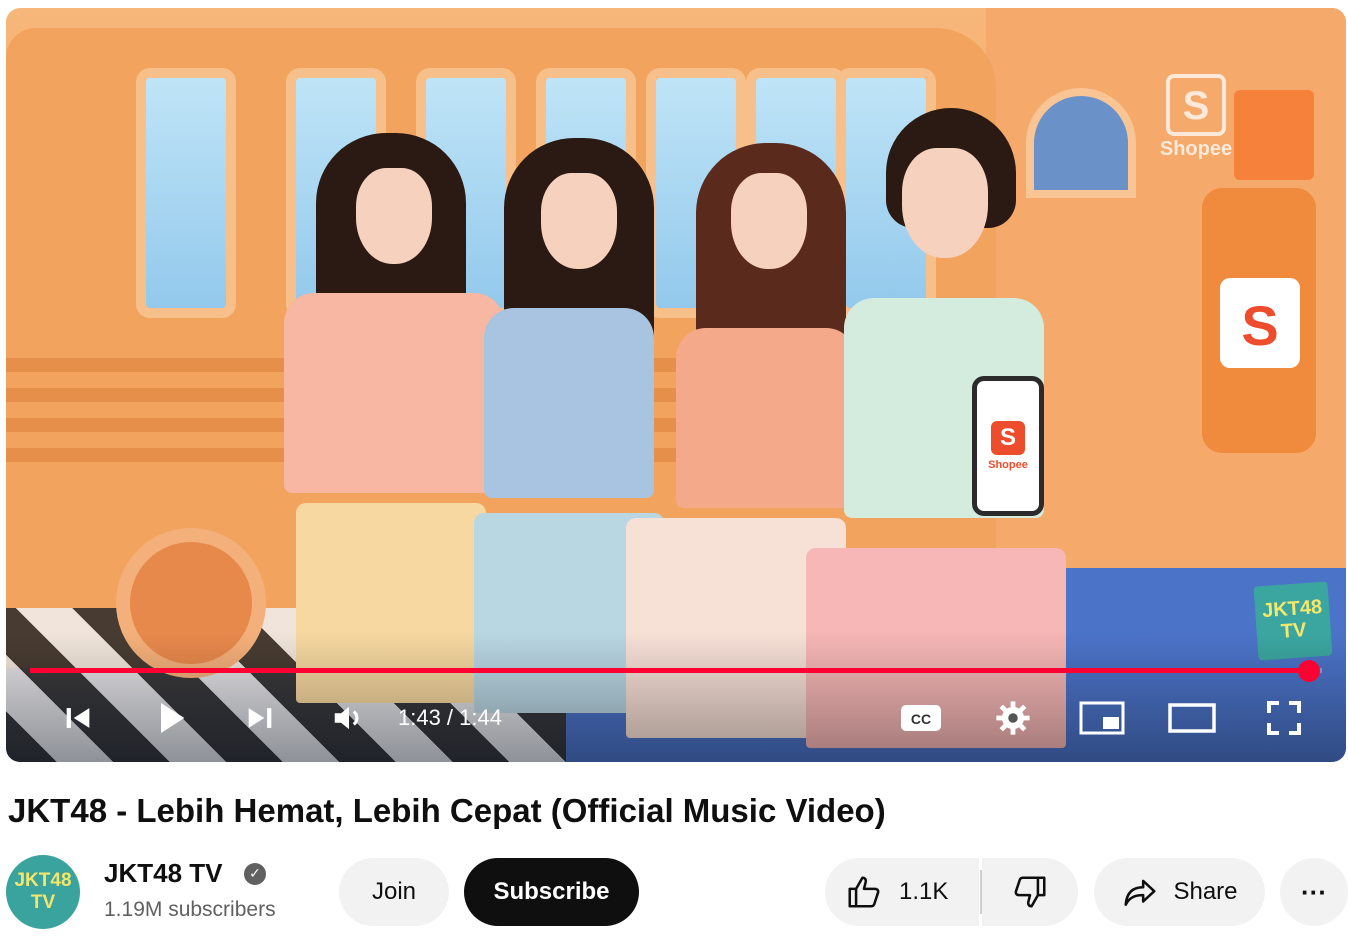 This screenshot has width=1348, height=941. What do you see at coordinates (1314, 892) in the screenshot?
I see `more-actions-button: ···` at bounding box center [1314, 892].